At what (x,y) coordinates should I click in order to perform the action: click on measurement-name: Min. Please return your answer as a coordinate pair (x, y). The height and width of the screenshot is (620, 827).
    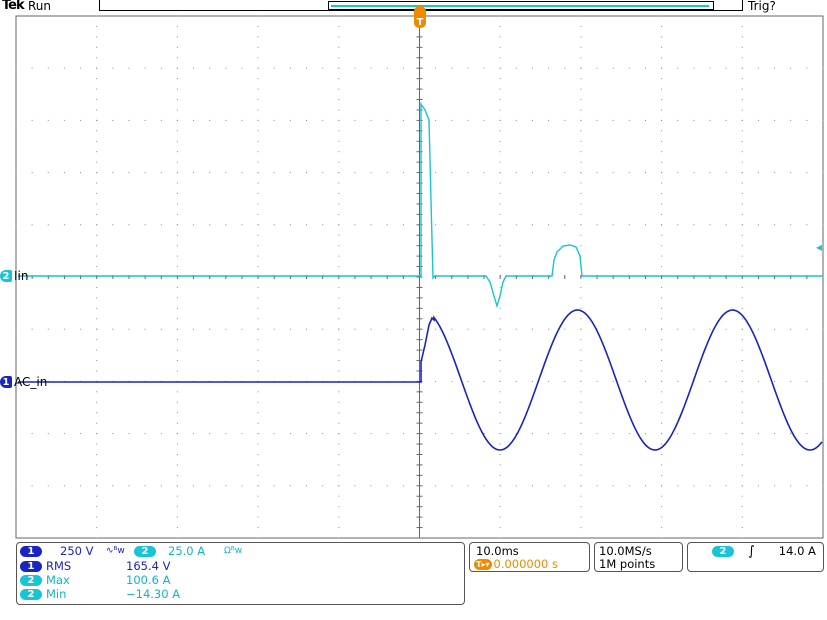
    Looking at the image, I should click on (56, 594).